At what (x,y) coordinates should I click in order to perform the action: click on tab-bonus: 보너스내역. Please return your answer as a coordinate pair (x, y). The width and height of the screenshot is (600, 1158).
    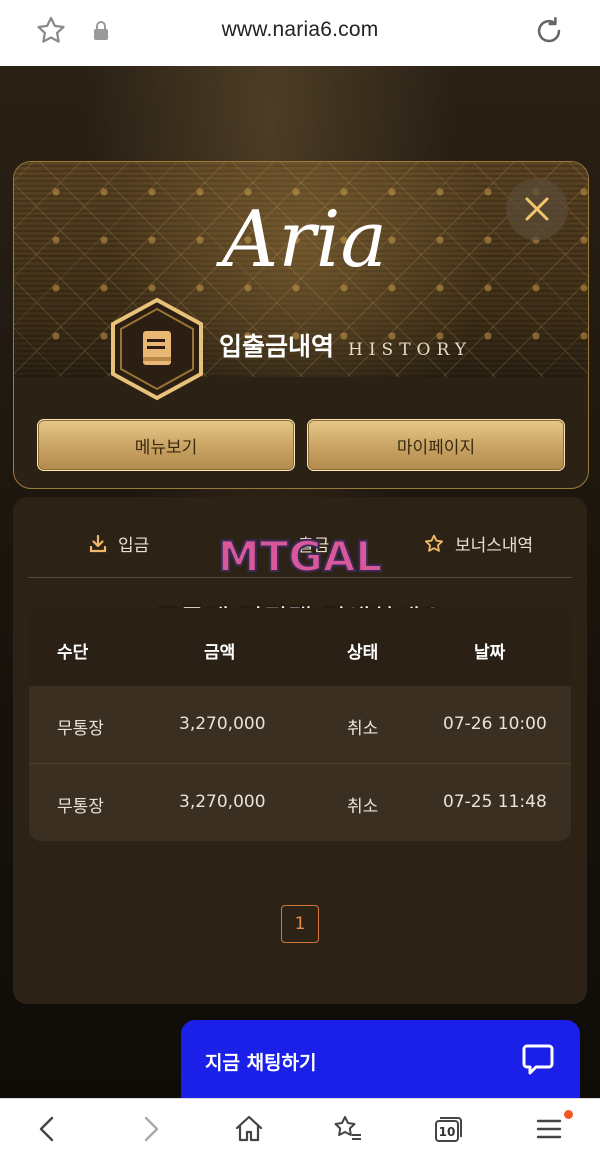
    Looking at the image, I should click on (478, 543).